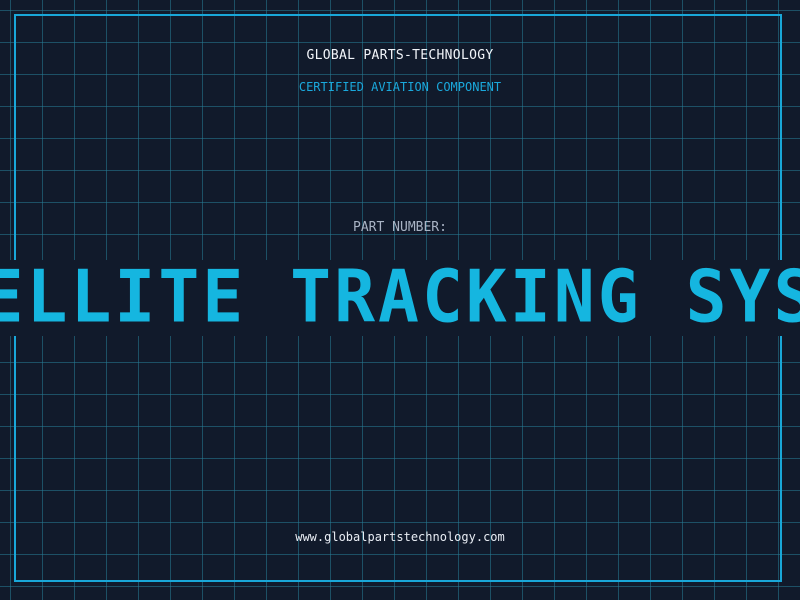 The width and height of the screenshot is (800, 600). What do you see at coordinates (400, 55) in the screenshot?
I see `company-name: GLOBAL PARTS-TECHNOLOGY` at bounding box center [400, 55].